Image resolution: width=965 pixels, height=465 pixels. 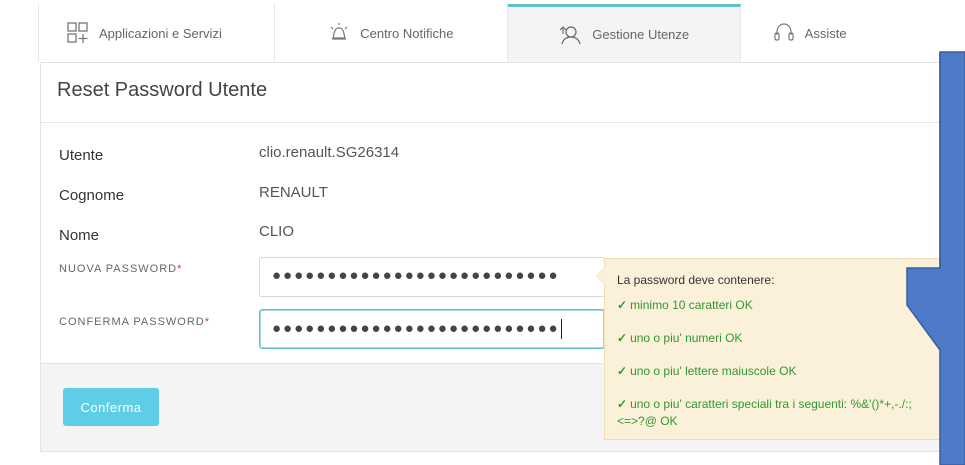 What do you see at coordinates (935, 258) in the screenshot?
I see `down-arrow-icon` at bounding box center [935, 258].